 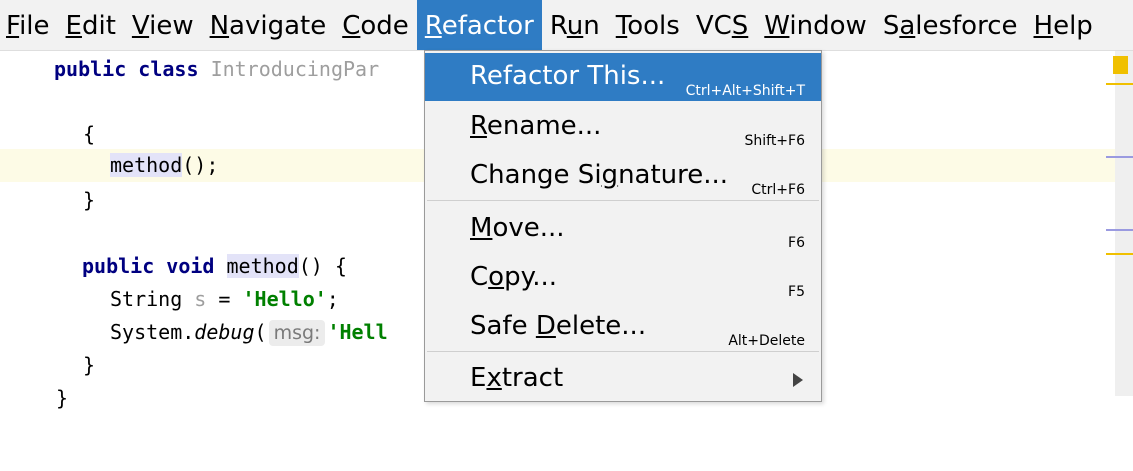 I want to click on class-name: System., so click(x=152, y=332).